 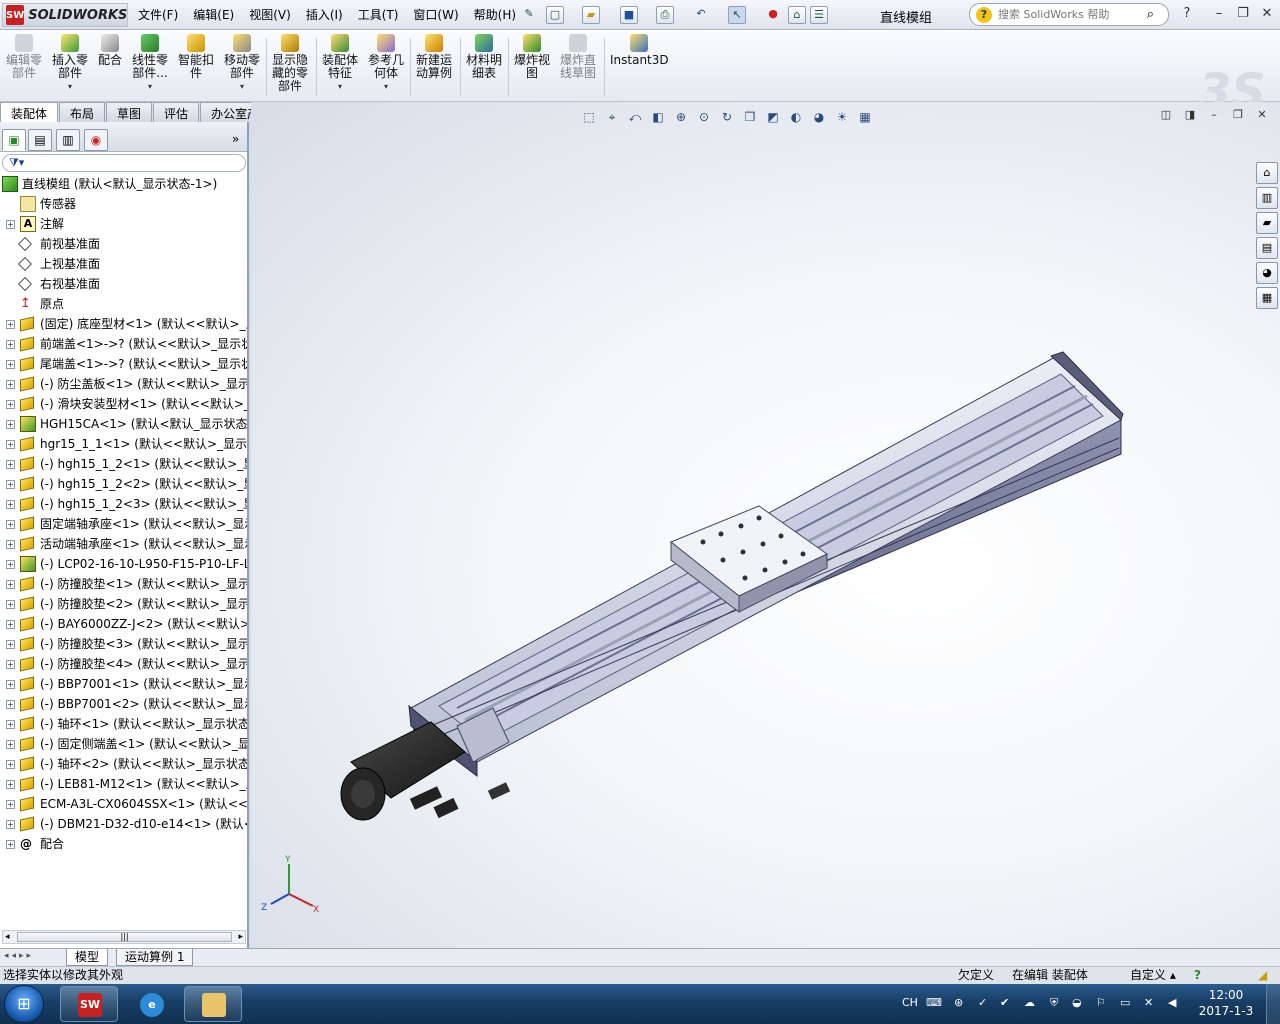 What do you see at coordinates (1197, 975) in the screenshot?
I see `help-status-icon: ?` at bounding box center [1197, 975].